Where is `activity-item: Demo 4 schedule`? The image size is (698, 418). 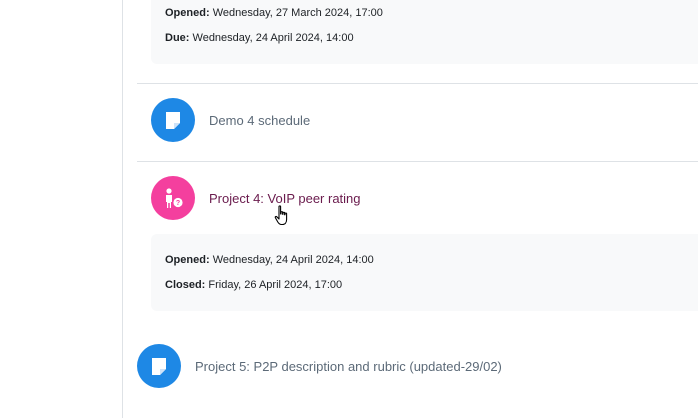 activity-item: Demo 4 schedule is located at coordinates (230, 120).